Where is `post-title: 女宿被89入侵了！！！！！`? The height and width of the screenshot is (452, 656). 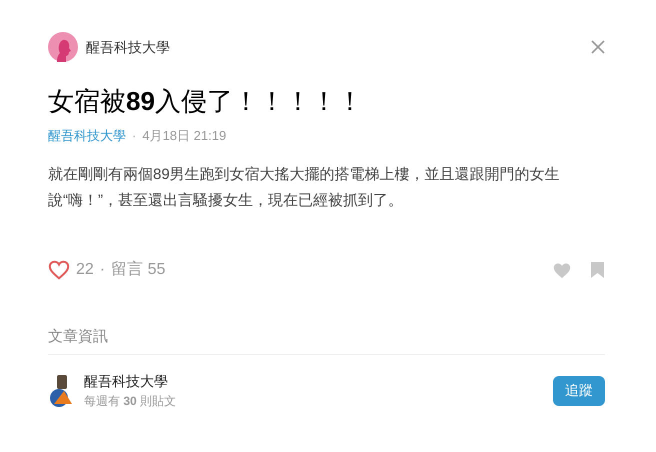 post-title: 女宿被89入侵了！！！！！ is located at coordinates (206, 101).